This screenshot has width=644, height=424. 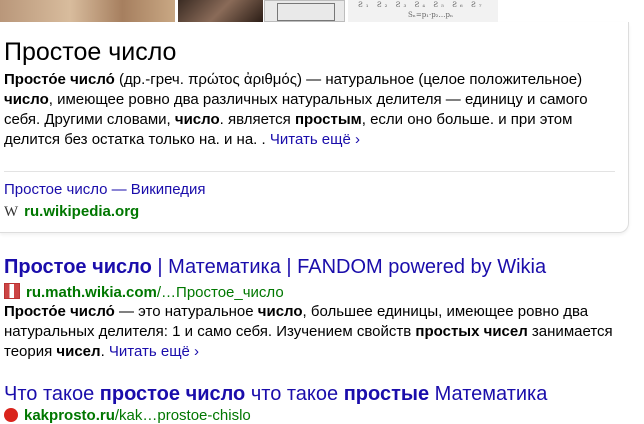 What do you see at coordinates (144, 292) in the screenshot?
I see `result-url: ru.math.wikia.com/…Простое_число` at bounding box center [144, 292].